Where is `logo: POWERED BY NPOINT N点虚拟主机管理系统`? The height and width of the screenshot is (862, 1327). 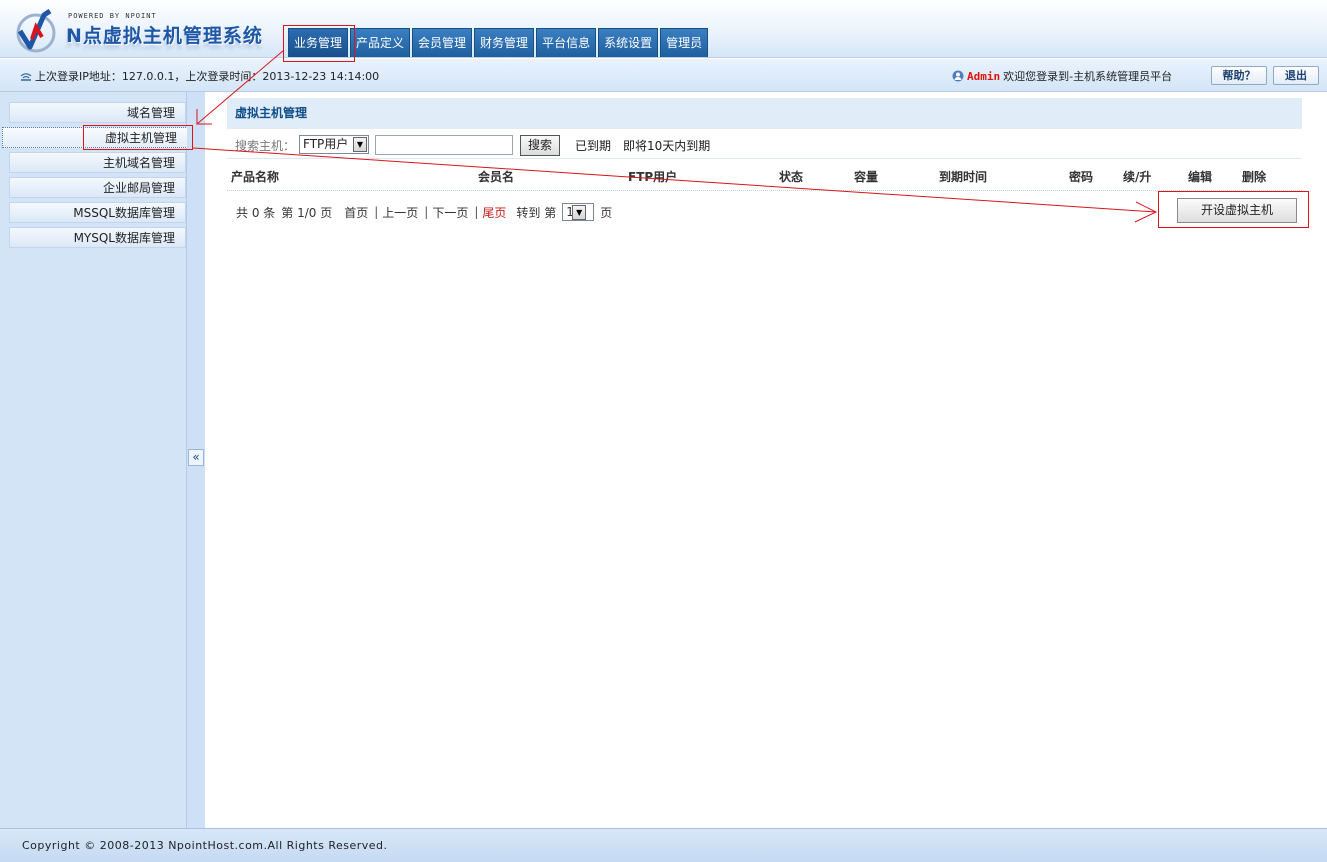
logo: POWERED BY NPOINT N点虚拟主机管理系统 is located at coordinates (139, 31).